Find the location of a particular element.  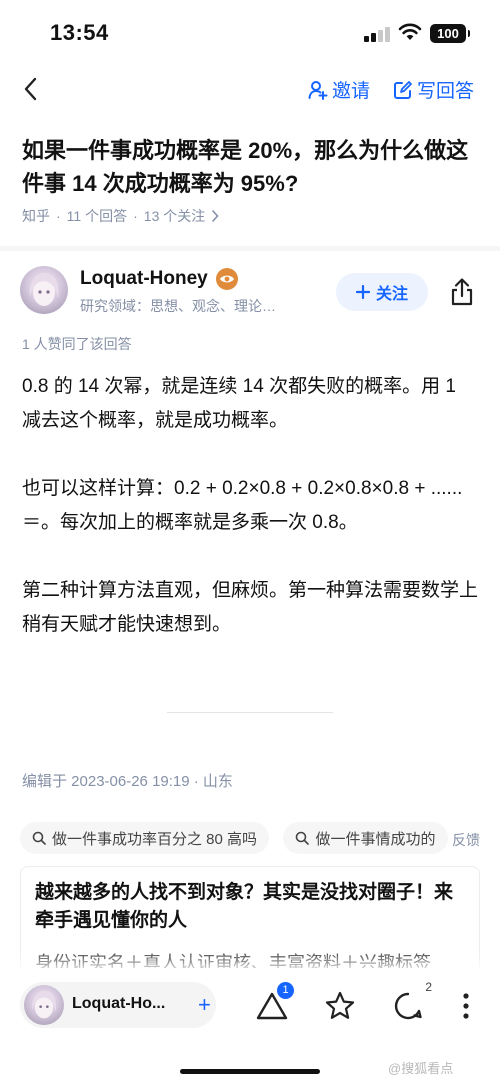

star-icon is located at coordinates (340, 1005).